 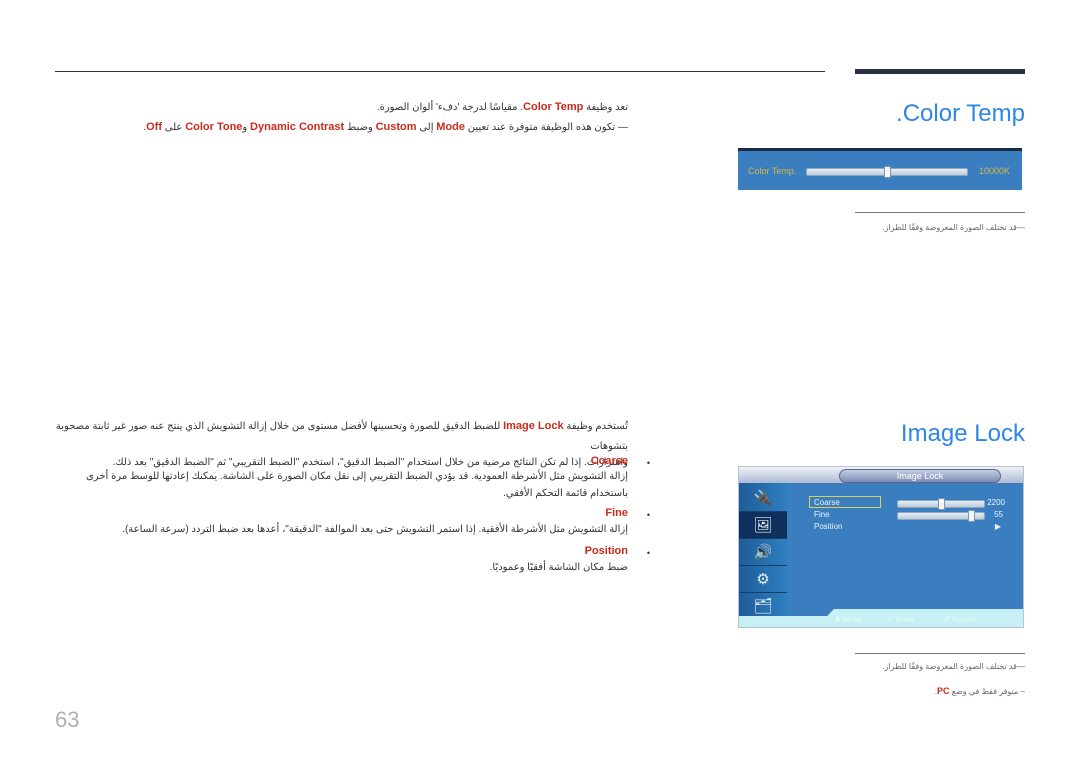 I want to click on hint-move: ⬍ Move, so click(x=848, y=619).